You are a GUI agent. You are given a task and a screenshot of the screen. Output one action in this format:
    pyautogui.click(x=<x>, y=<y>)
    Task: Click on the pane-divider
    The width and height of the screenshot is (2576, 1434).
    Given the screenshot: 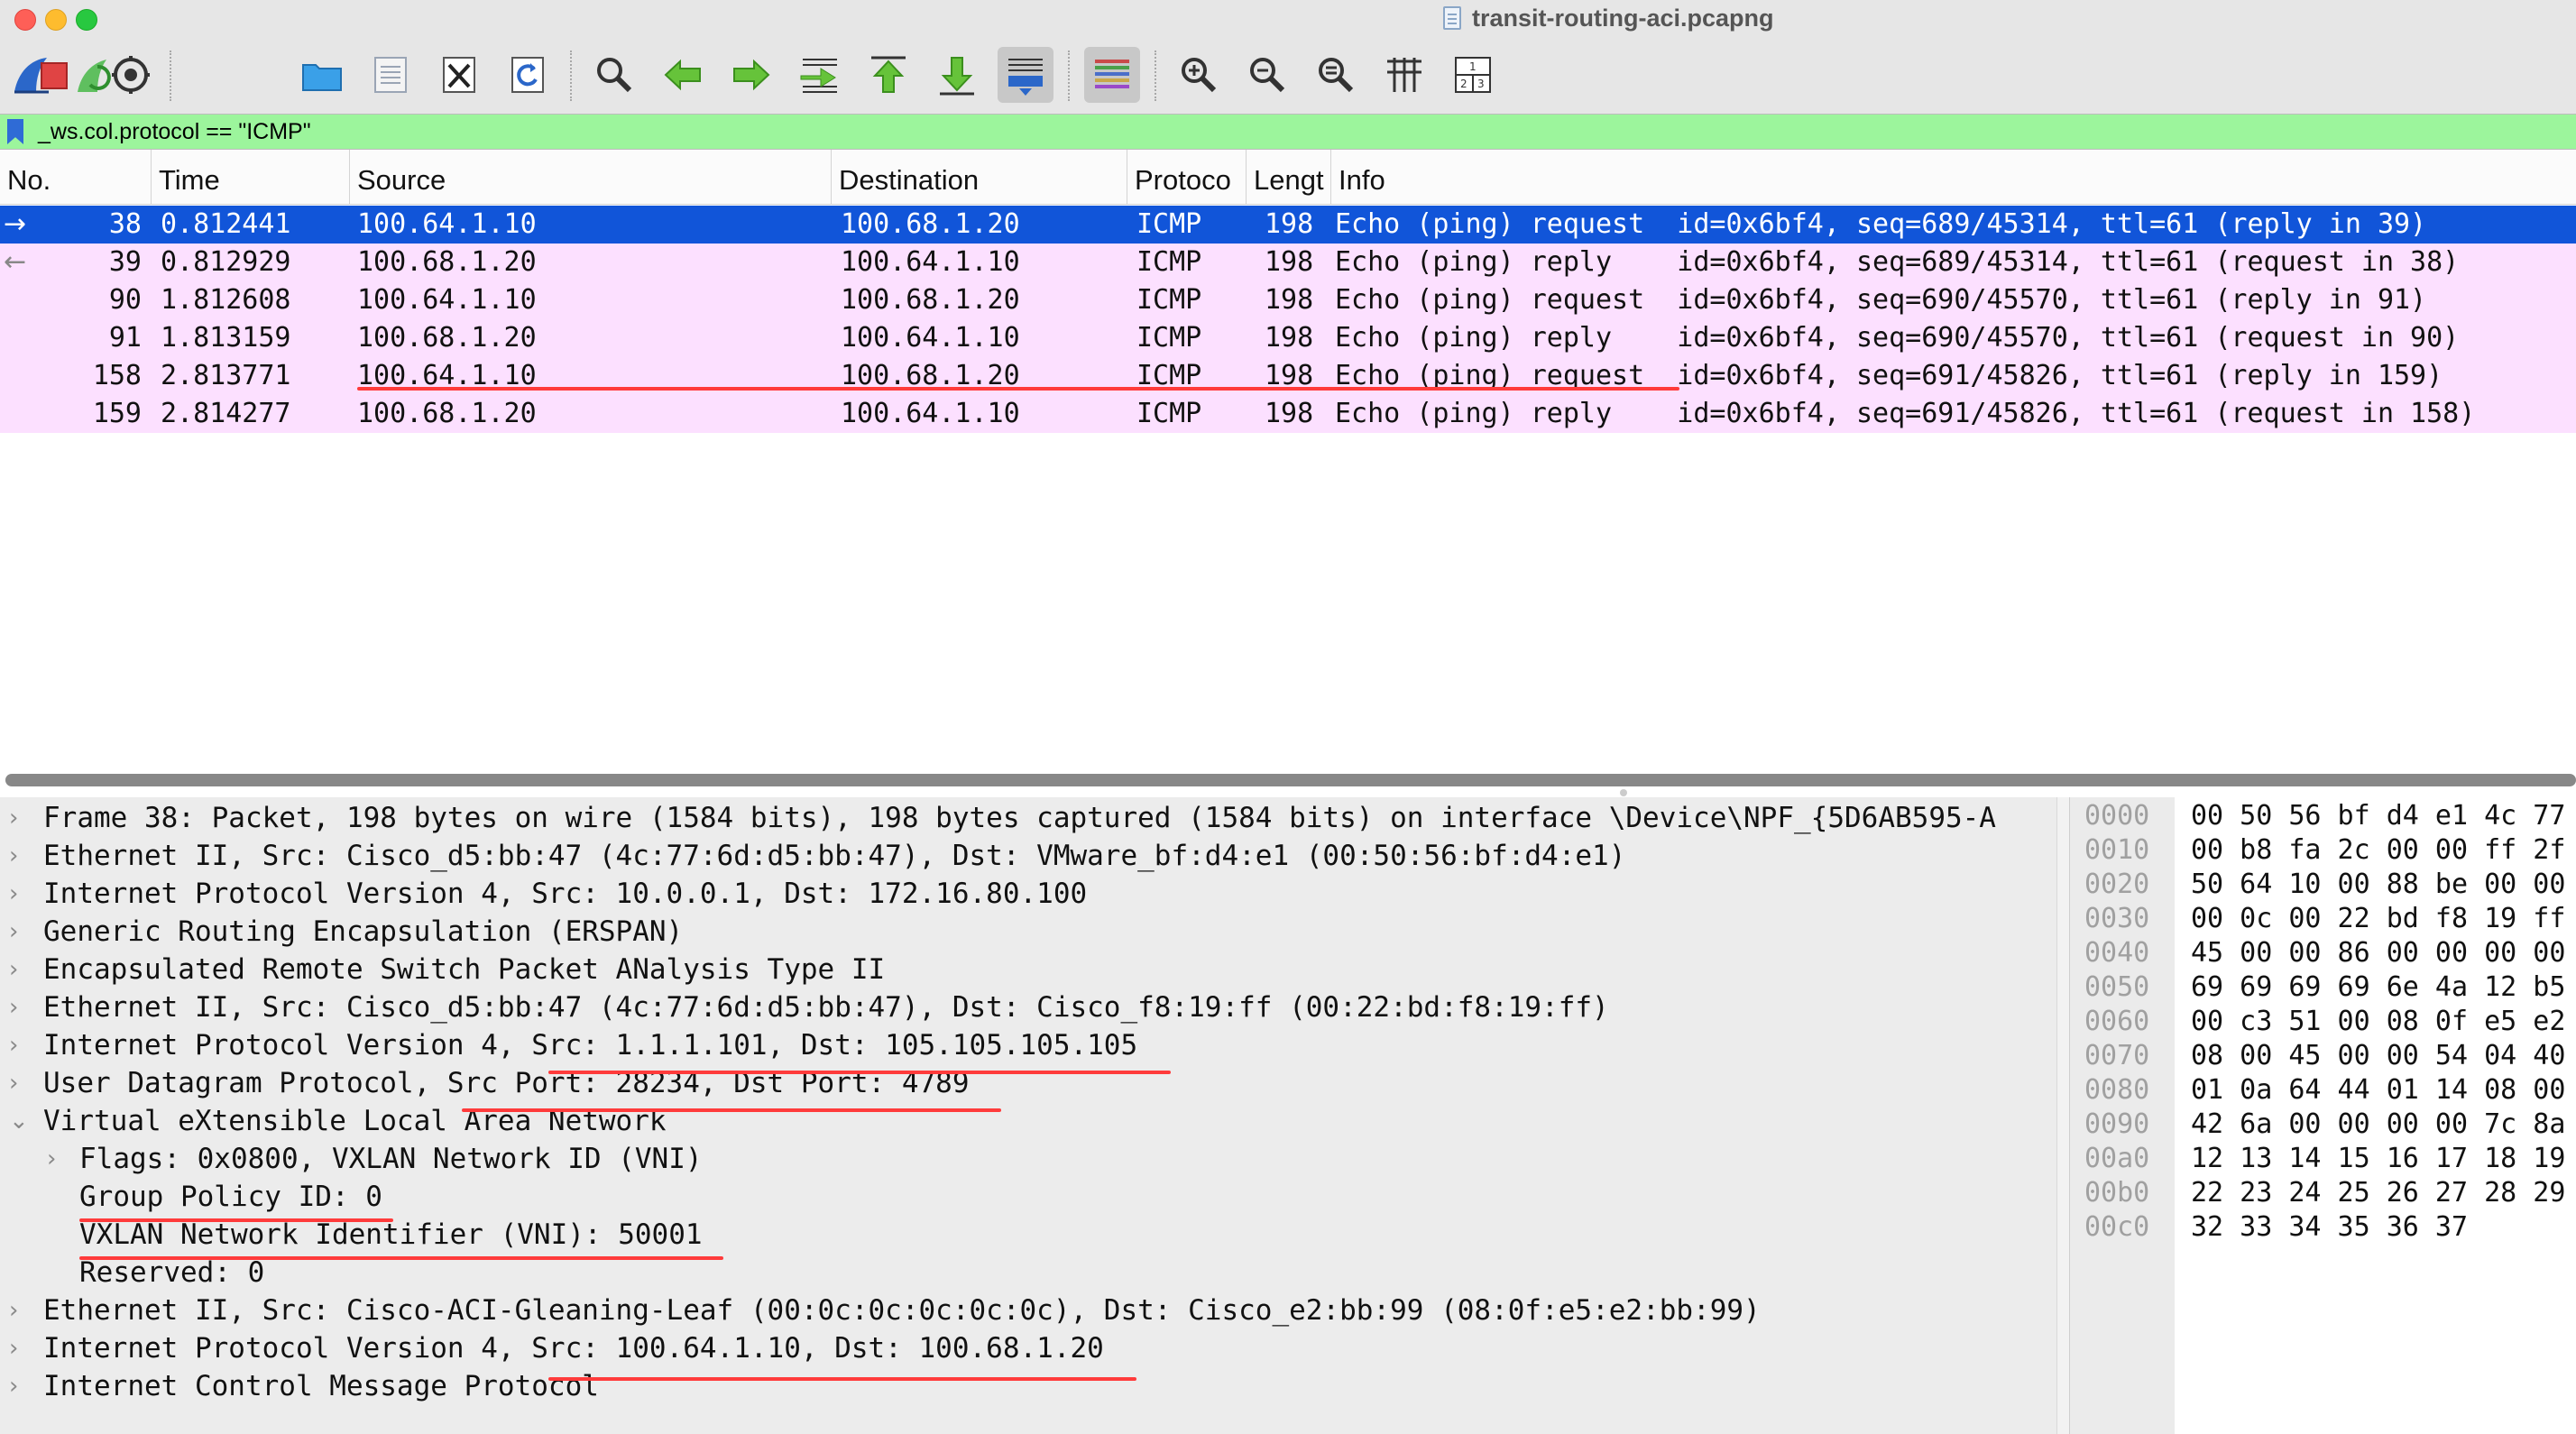 What is the action you would take?
    pyautogui.click(x=1288, y=782)
    